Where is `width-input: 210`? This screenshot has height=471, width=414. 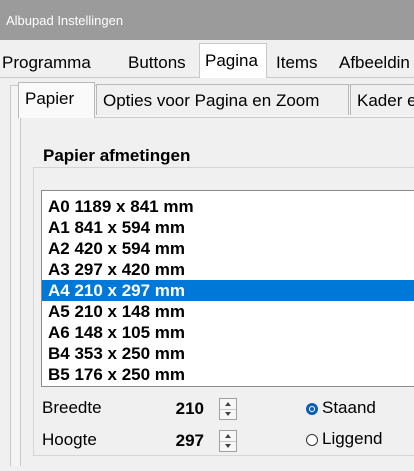
width-input: 210 is located at coordinates (184, 409).